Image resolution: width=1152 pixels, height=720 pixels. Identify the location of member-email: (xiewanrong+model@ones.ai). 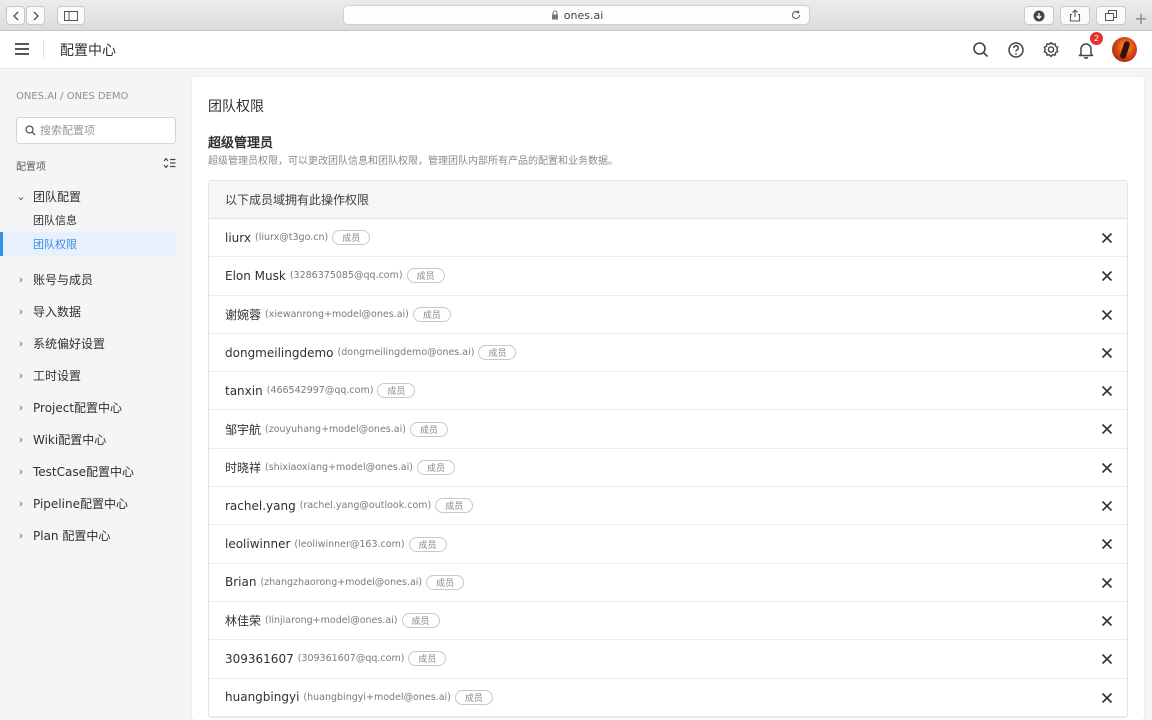
(337, 314).